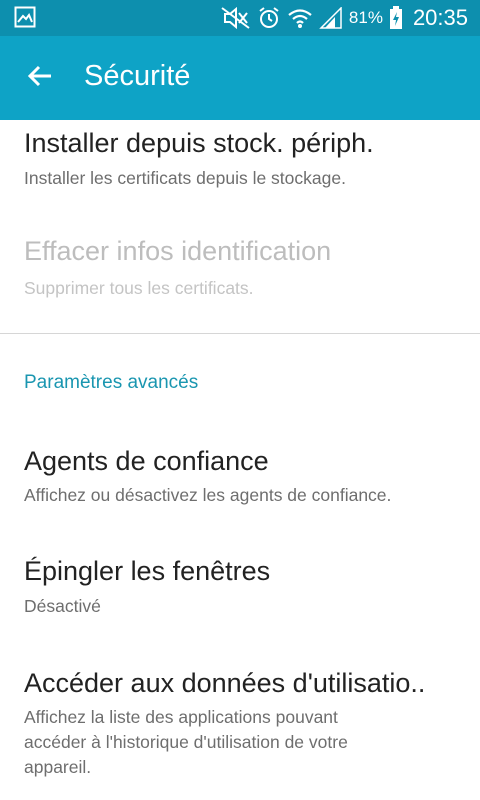  What do you see at coordinates (225, 683) in the screenshot?
I see `item-title: Accéder aux données d'utilisatio..` at bounding box center [225, 683].